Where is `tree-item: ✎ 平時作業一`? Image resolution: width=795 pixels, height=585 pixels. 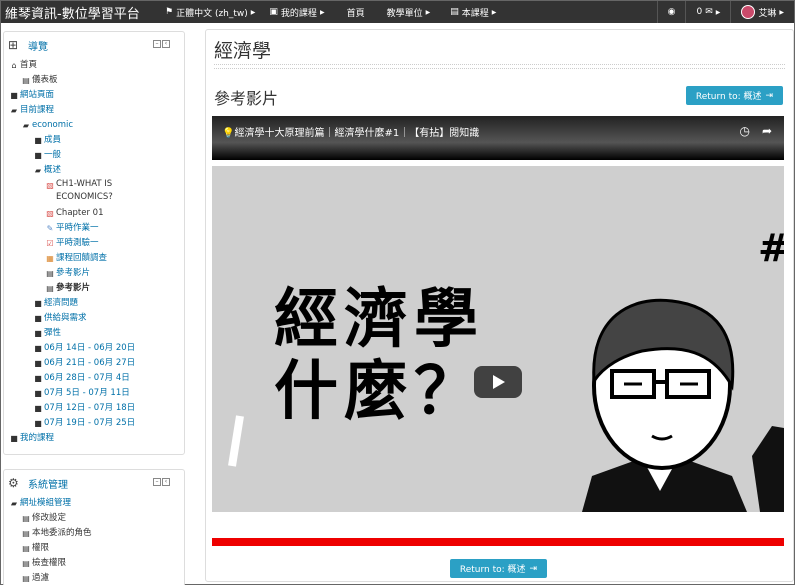 tree-item: ✎ 平時作業一 is located at coordinates (94, 228).